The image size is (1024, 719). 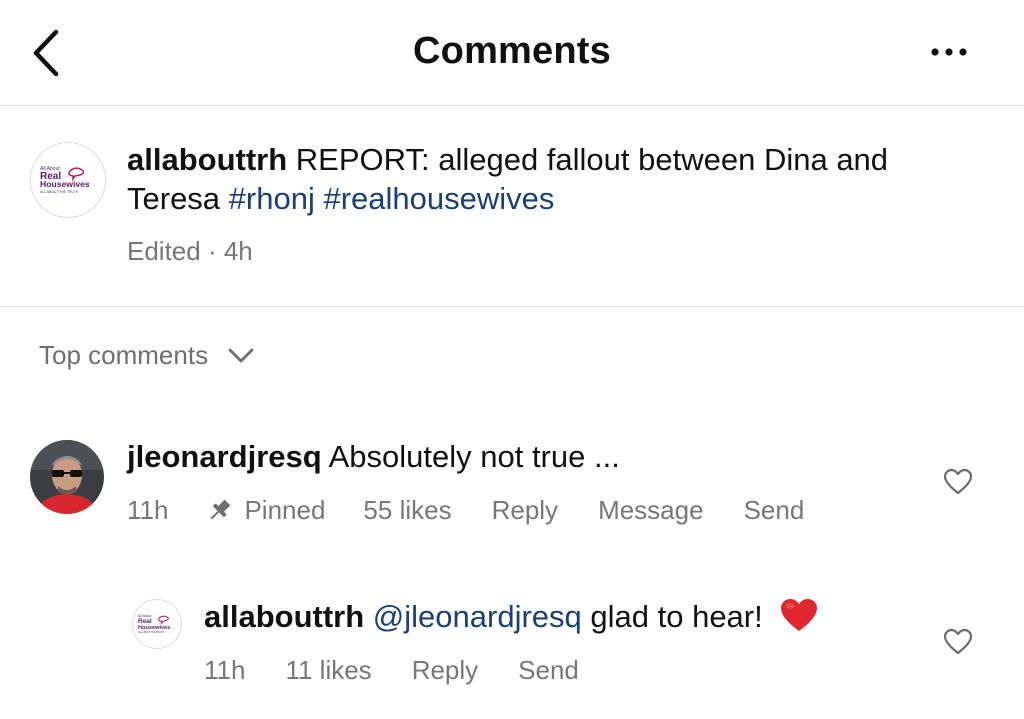 What do you see at coordinates (284, 616) in the screenshot?
I see `reply-username: allabouttrh` at bounding box center [284, 616].